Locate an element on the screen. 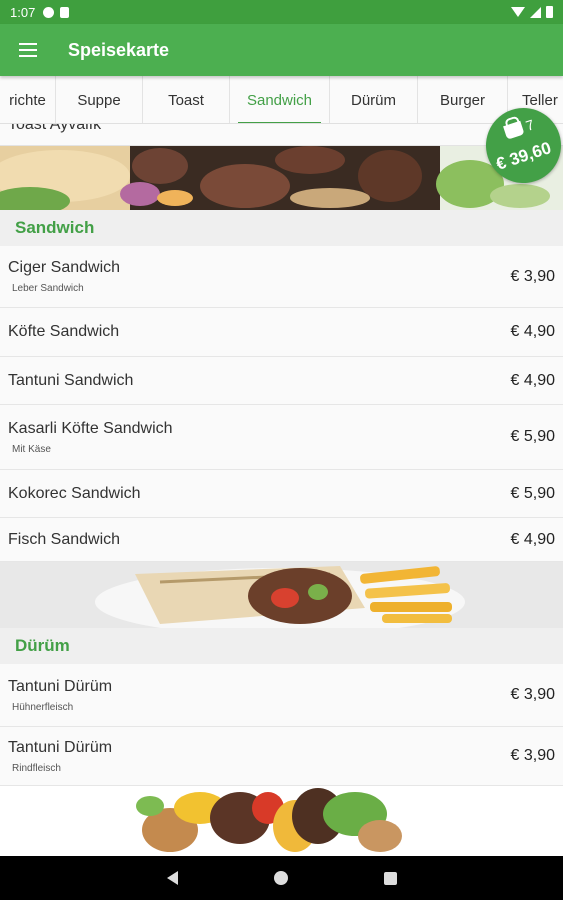 The image size is (563, 900). durum-banner-image is located at coordinates (281, 595).